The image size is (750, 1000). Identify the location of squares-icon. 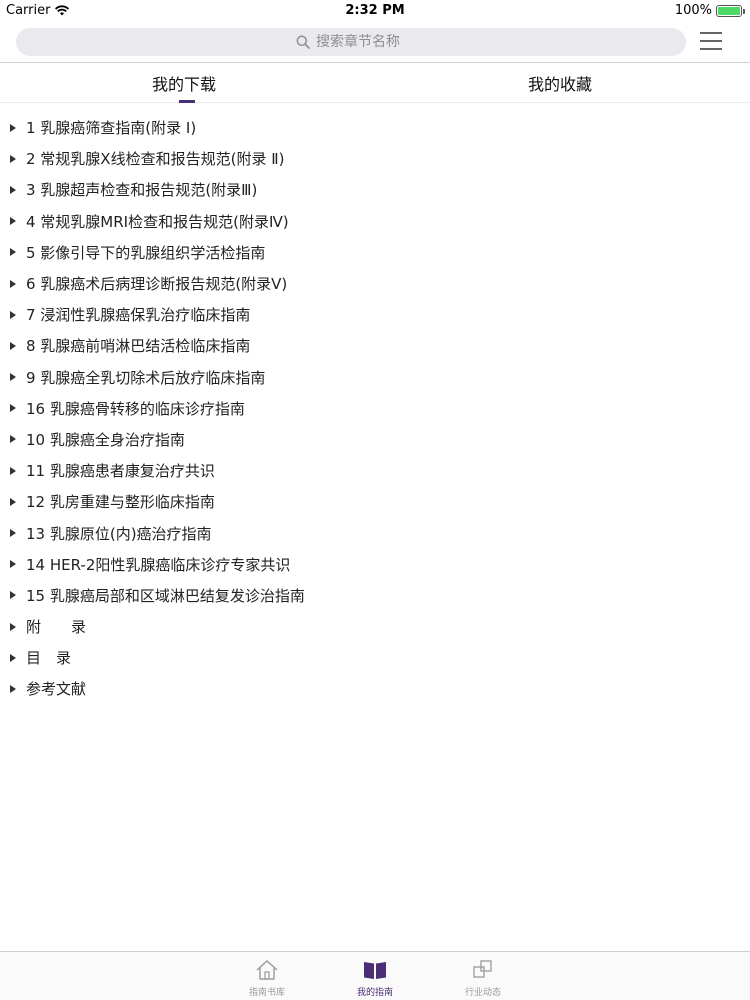
(482, 969).